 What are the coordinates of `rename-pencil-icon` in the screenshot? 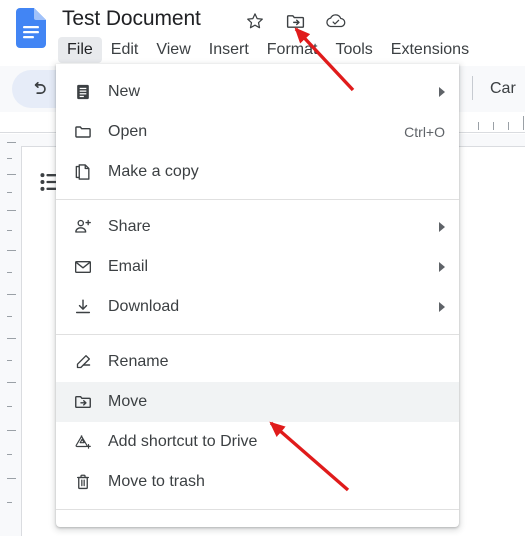 It's located at (83, 362).